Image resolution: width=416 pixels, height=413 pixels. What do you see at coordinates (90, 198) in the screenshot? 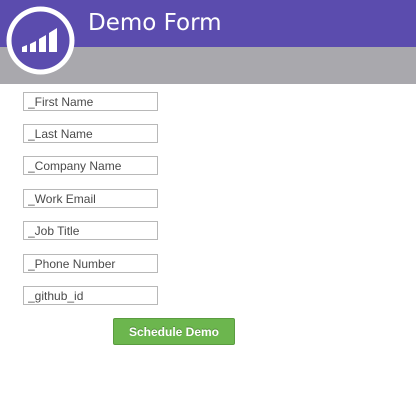
I see `work-email-field` at bounding box center [90, 198].